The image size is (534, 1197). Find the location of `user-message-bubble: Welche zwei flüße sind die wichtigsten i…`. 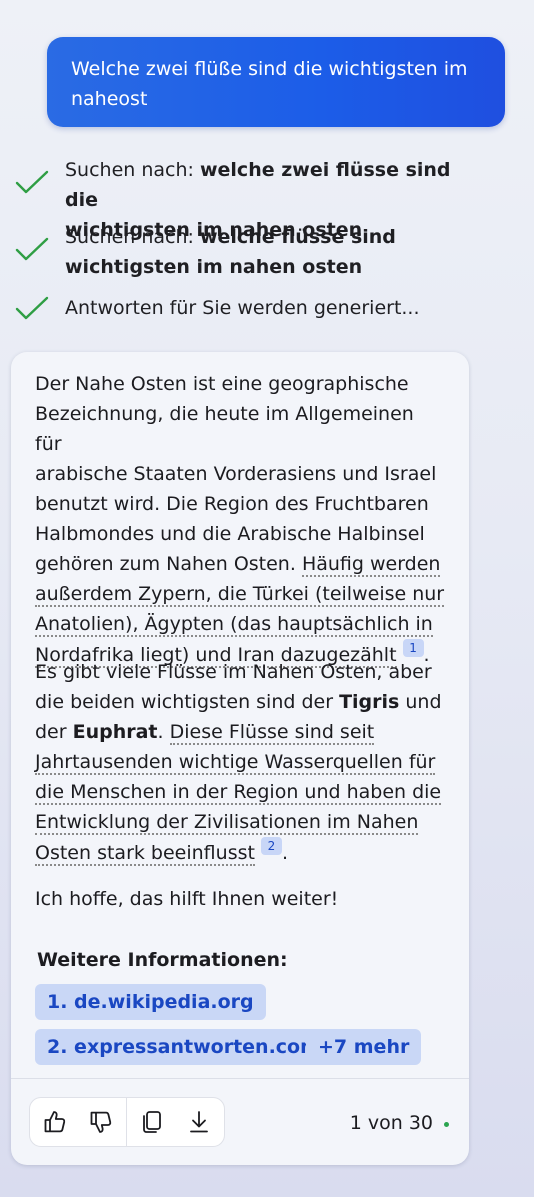

user-message-bubble: Welche zwei flüße sind die wichtigsten i… is located at coordinates (276, 82).